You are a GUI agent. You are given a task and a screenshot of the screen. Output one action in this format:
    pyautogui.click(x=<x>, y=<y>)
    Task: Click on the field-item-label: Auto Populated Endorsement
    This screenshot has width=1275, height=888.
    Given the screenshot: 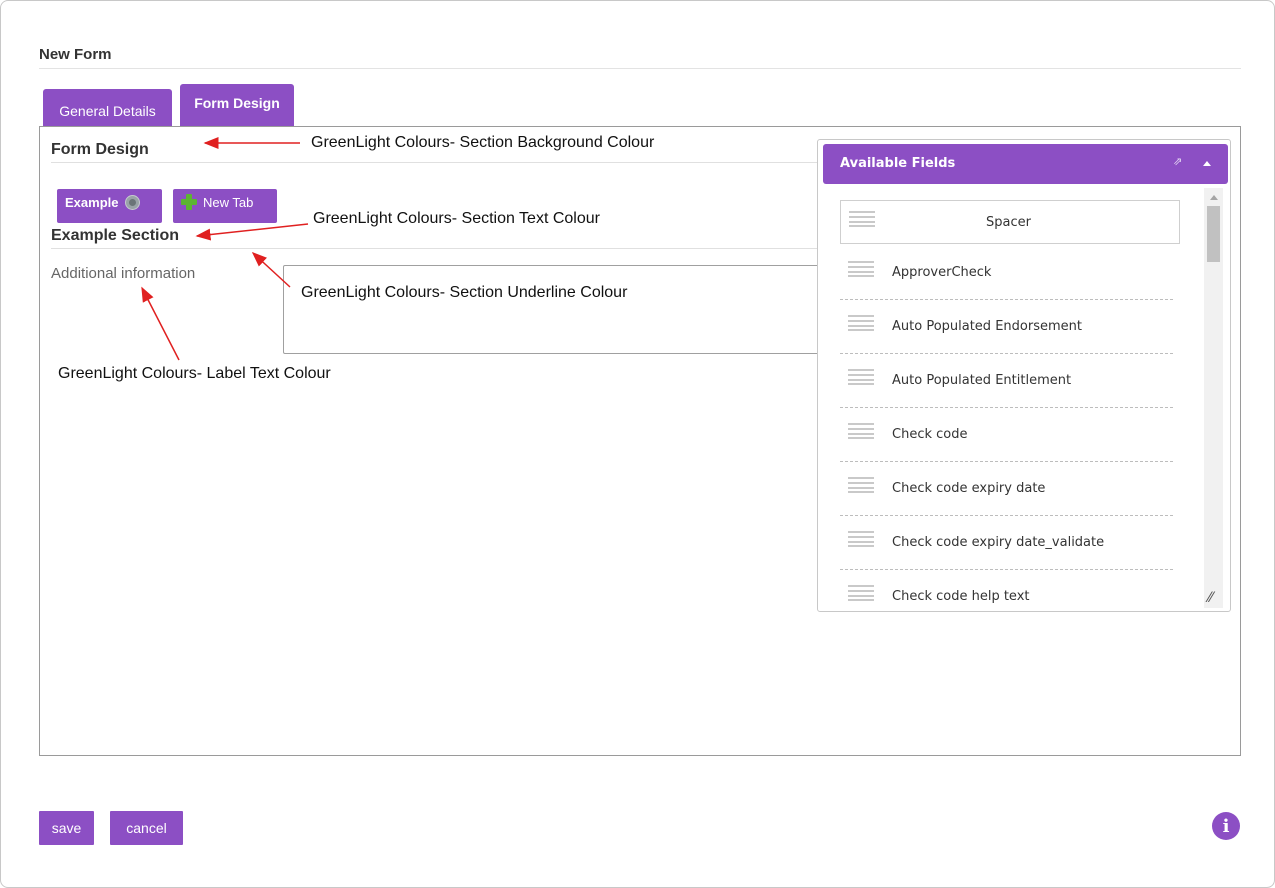 What is the action you would take?
    pyautogui.click(x=987, y=326)
    